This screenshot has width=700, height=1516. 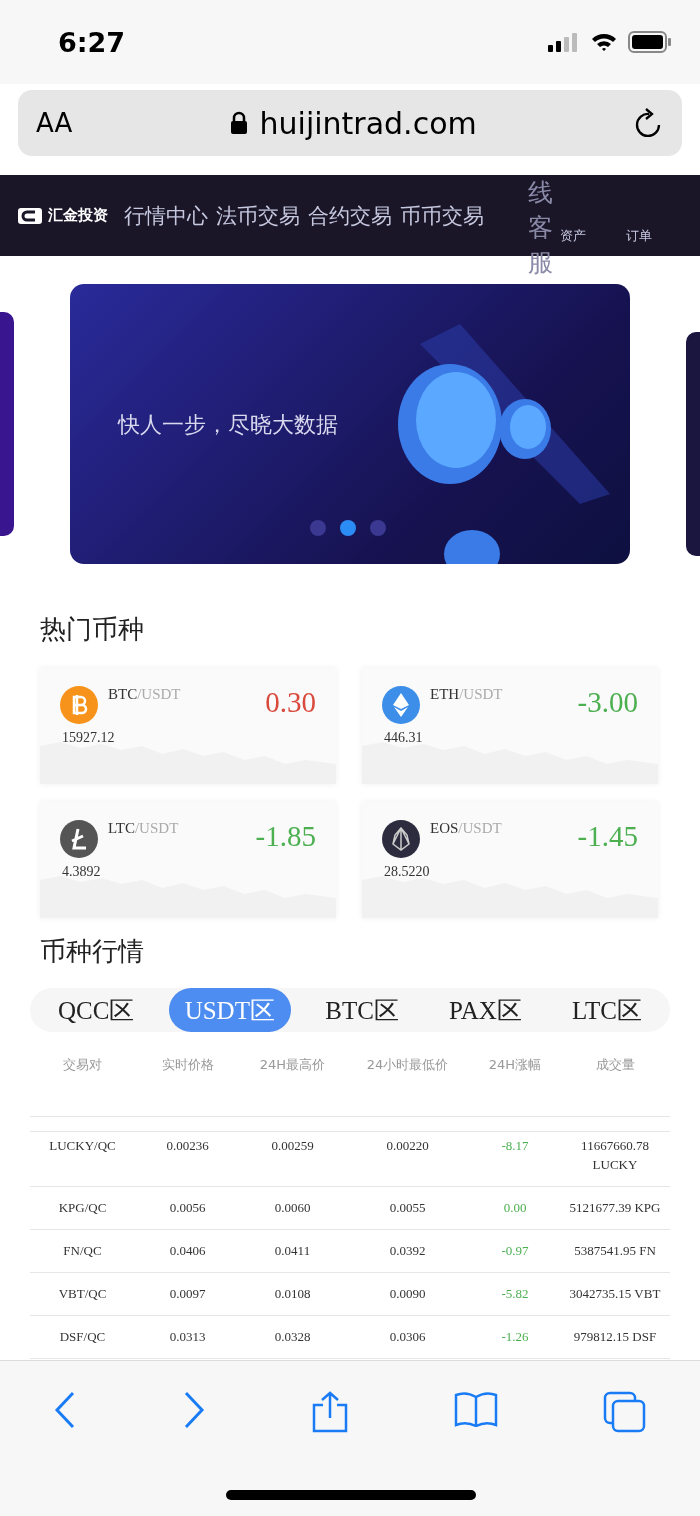 What do you see at coordinates (92, 951) in the screenshot?
I see `section-title: 币种行情` at bounding box center [92, 951].